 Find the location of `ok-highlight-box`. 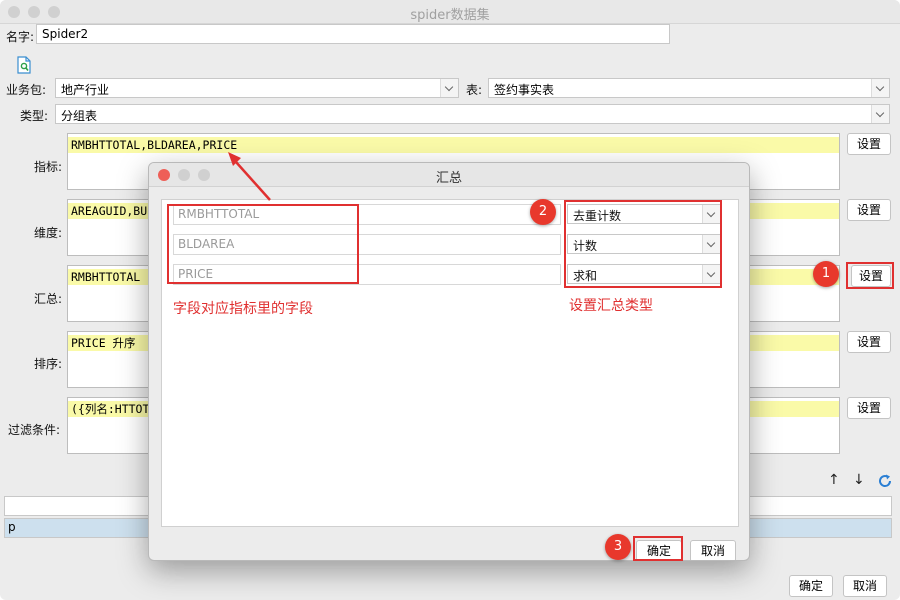

ok-highlight-box is located at coordinates (658, 548).